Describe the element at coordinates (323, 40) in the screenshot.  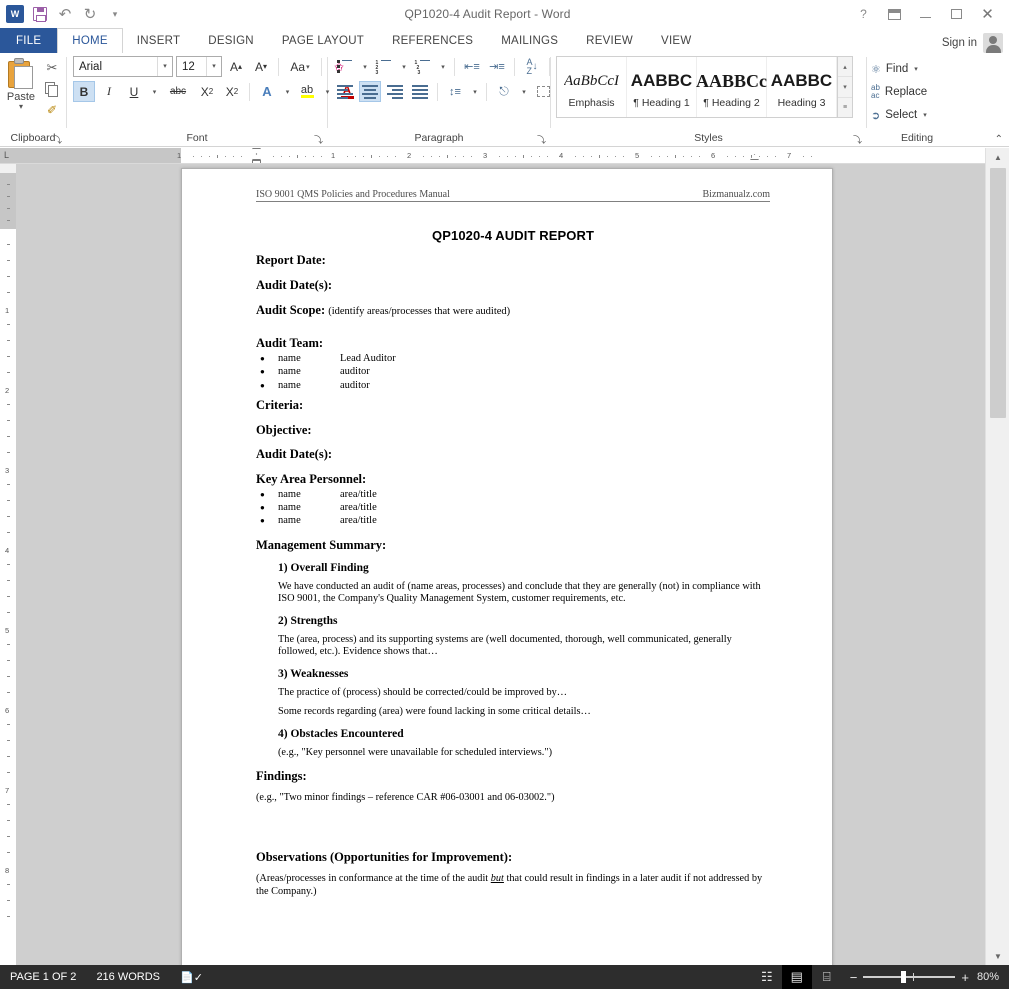
I see `tab-page-layout: PAGE LAYOUT` at that location.